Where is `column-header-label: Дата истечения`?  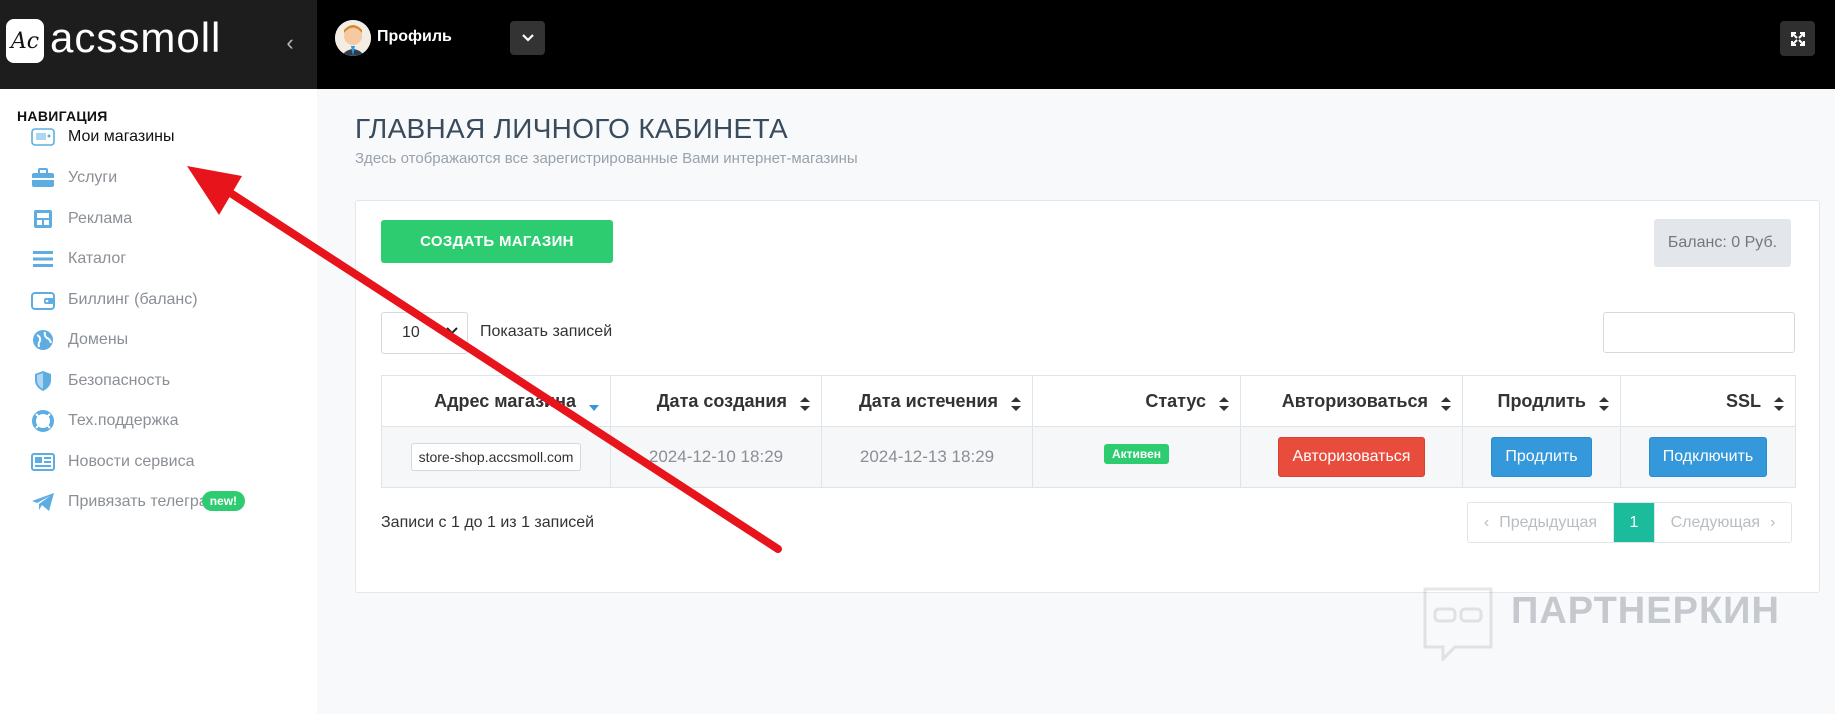
column-header-label: Дата истечения is located at coordinates (928, 400).